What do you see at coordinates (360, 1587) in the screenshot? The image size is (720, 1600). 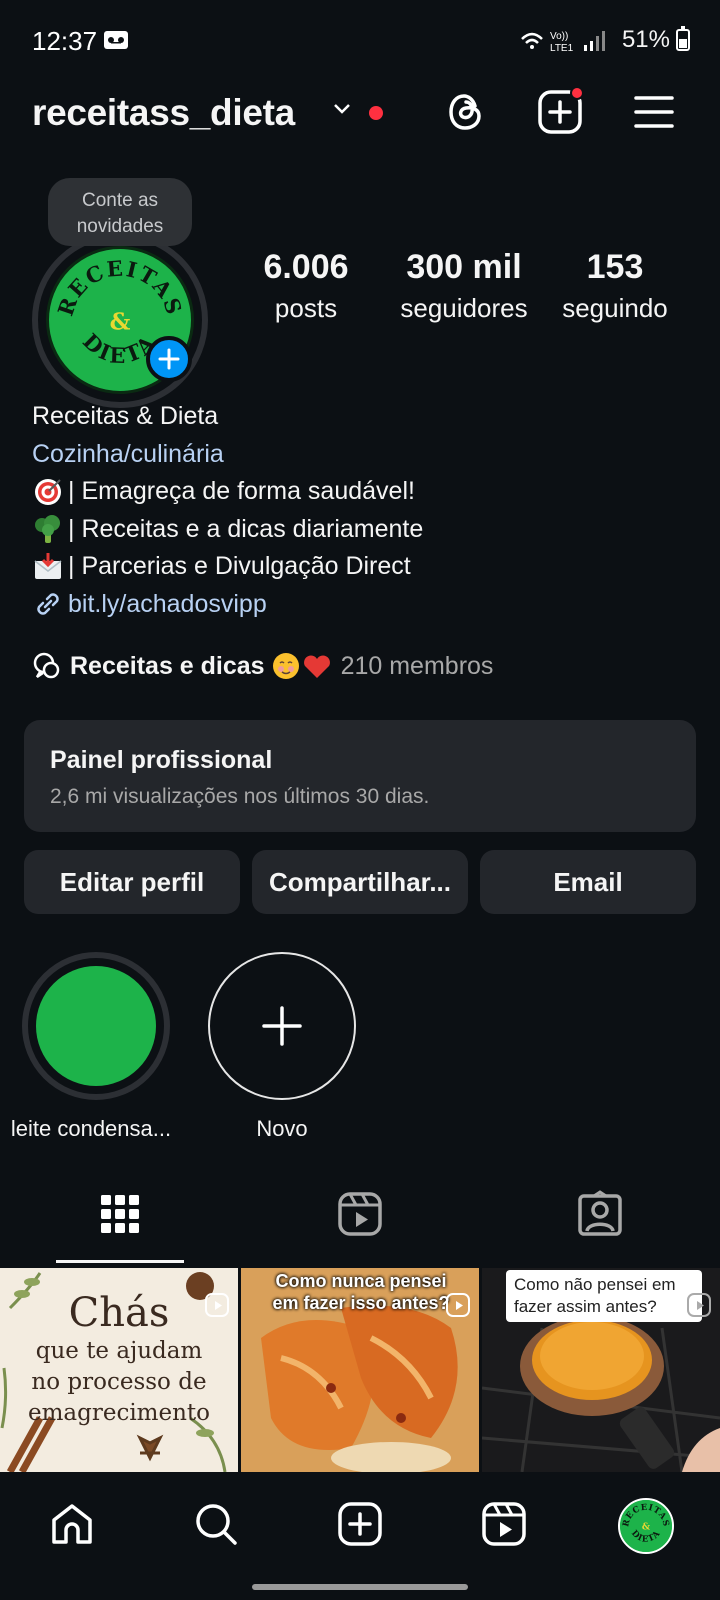 I see `home-indicator` at bounding box center [360, 1587].